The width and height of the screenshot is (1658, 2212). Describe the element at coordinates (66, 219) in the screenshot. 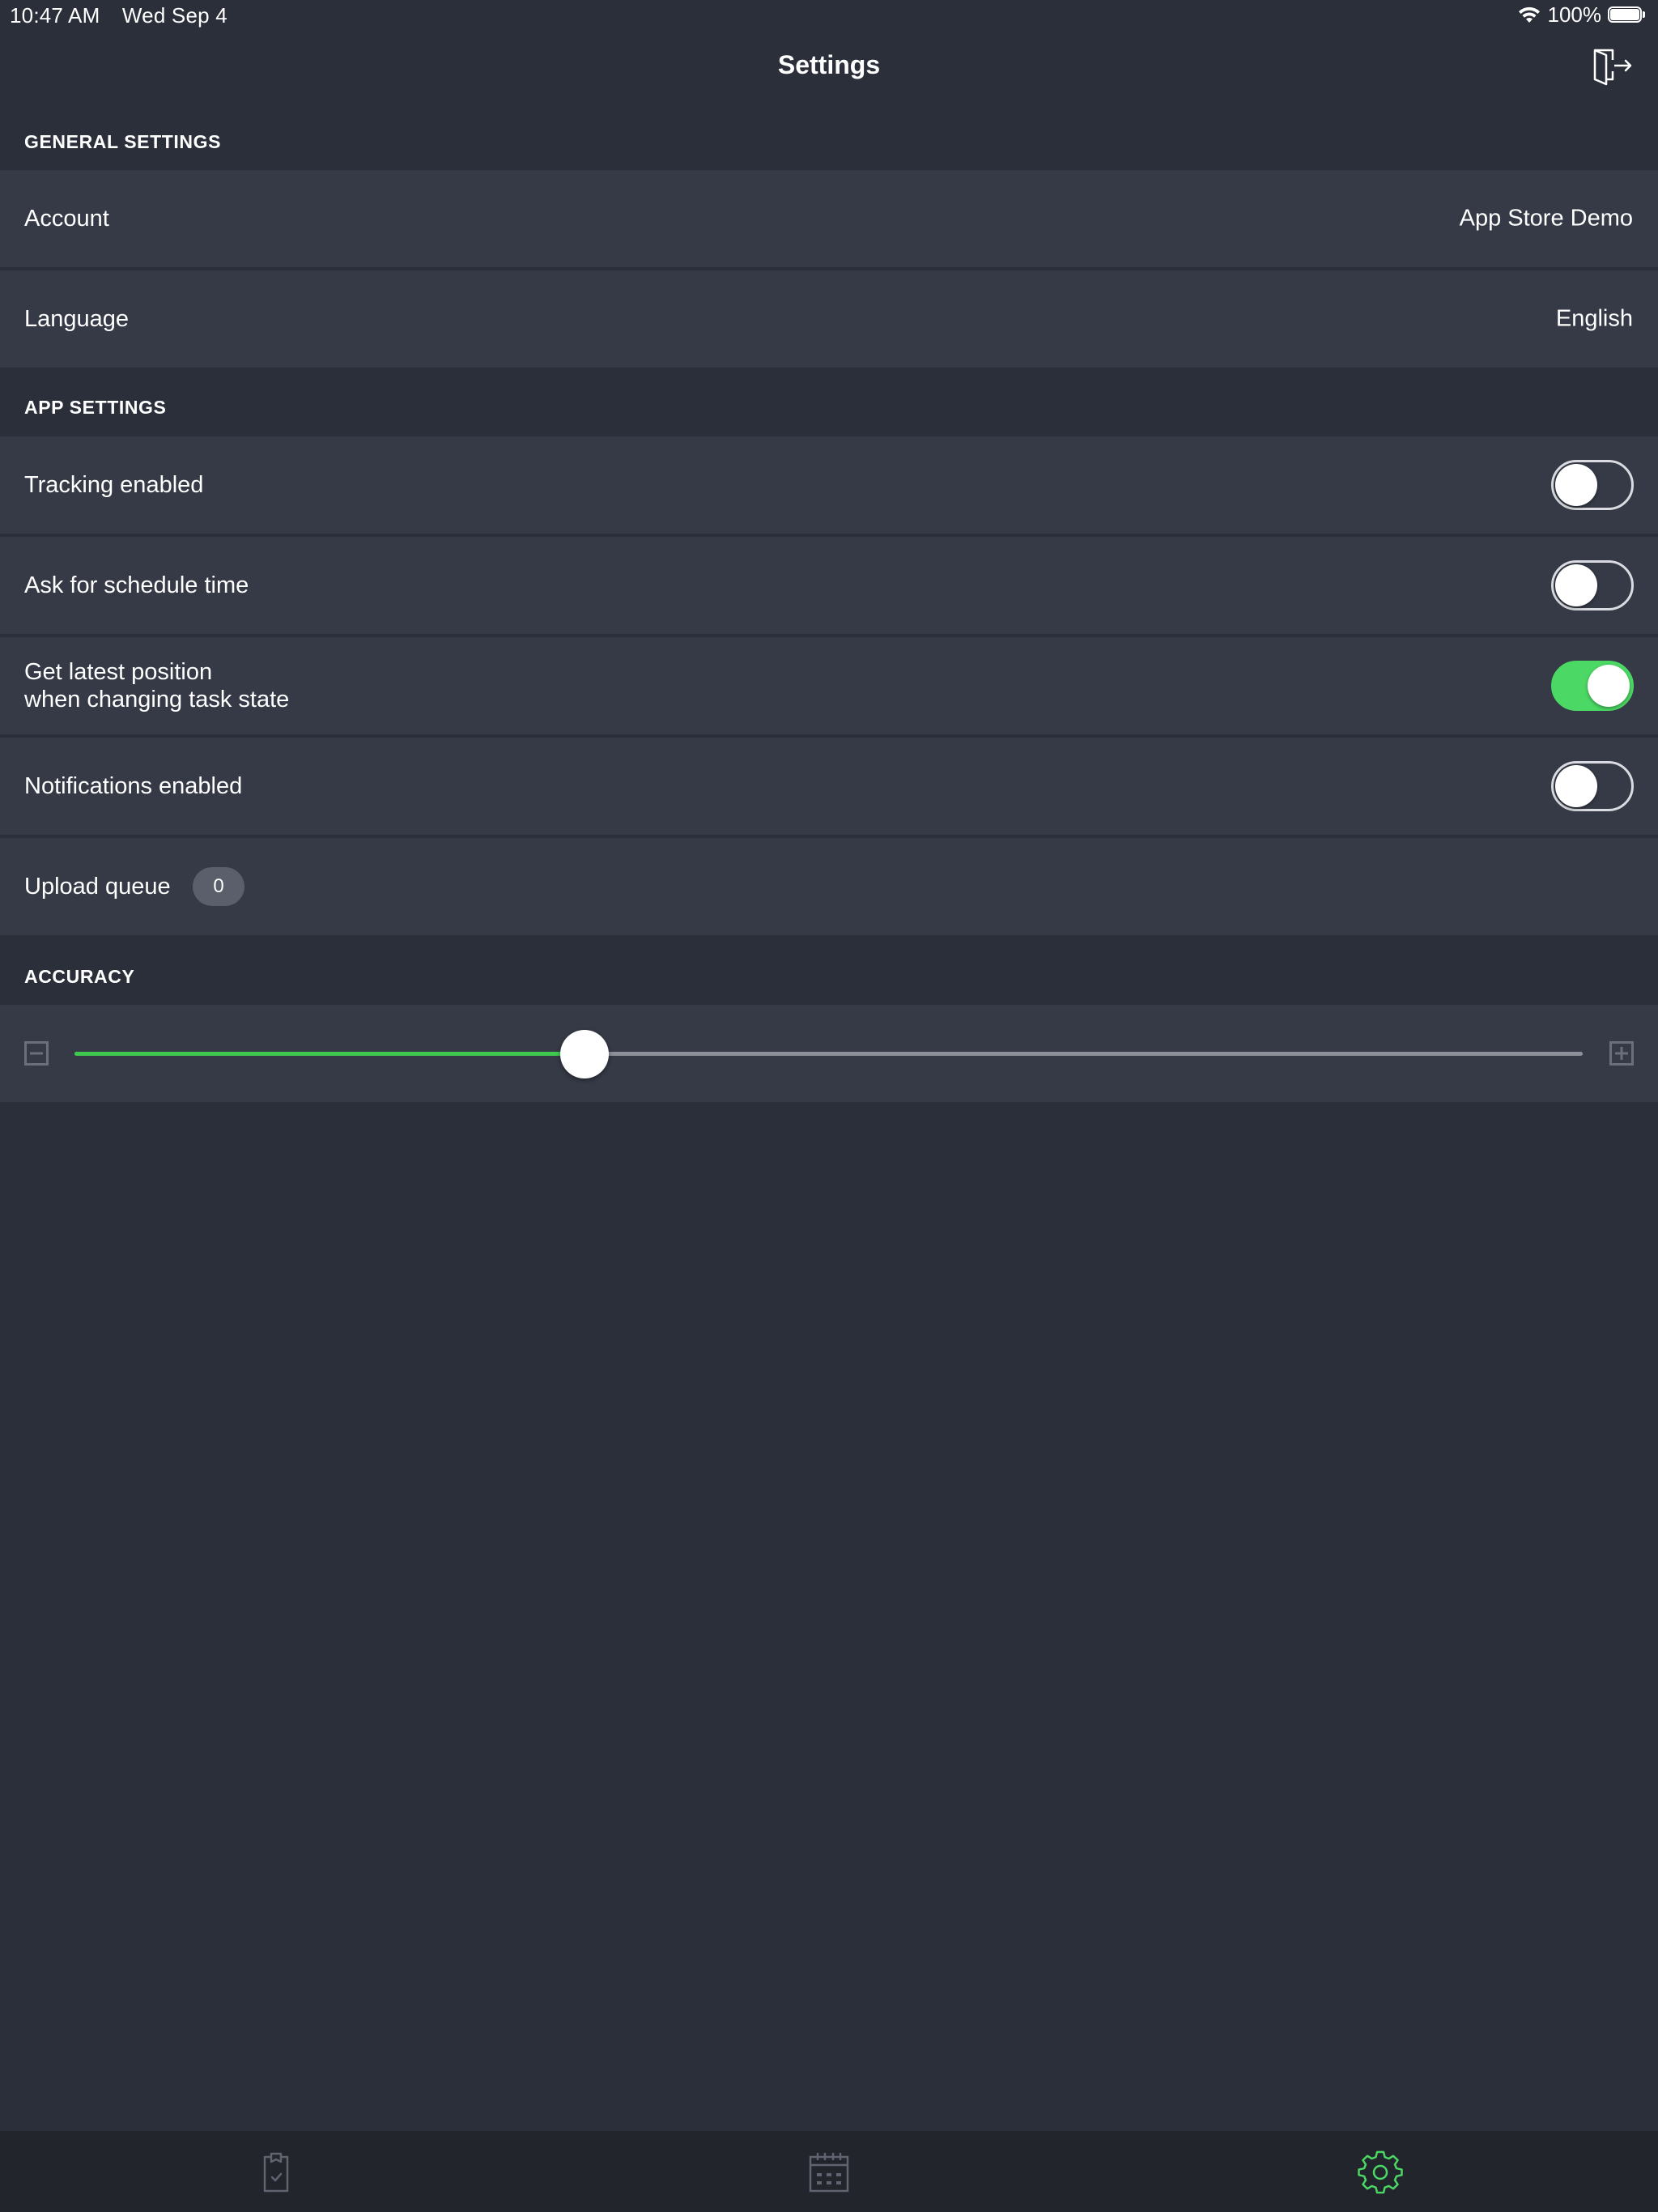

I see `account-label: Account` at that location.